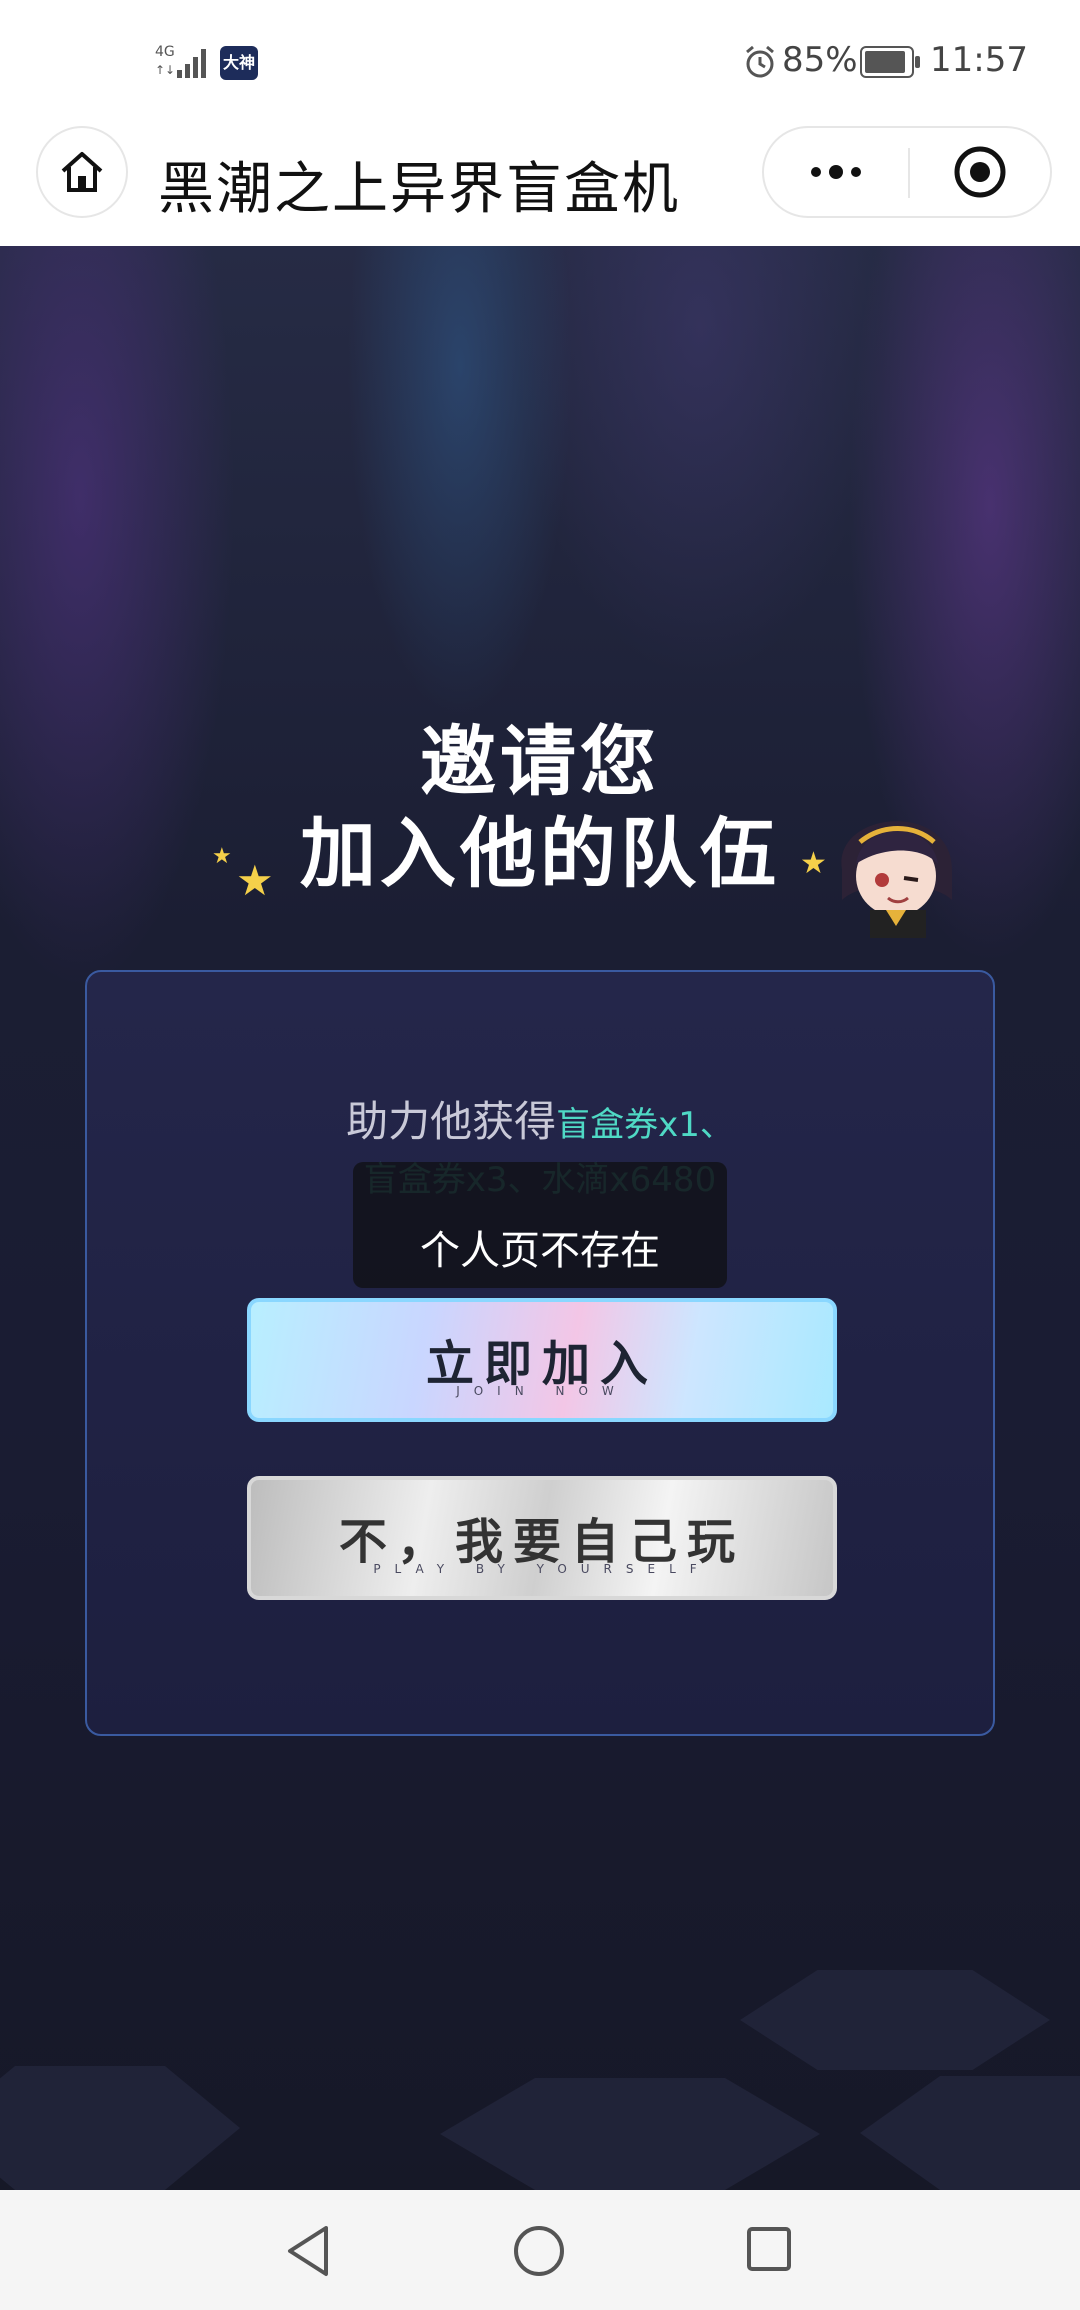 This screenshot has height=2310, width=1080. I want to click on reward-text-1: 盲盒券x1、, so click(645, 1125).